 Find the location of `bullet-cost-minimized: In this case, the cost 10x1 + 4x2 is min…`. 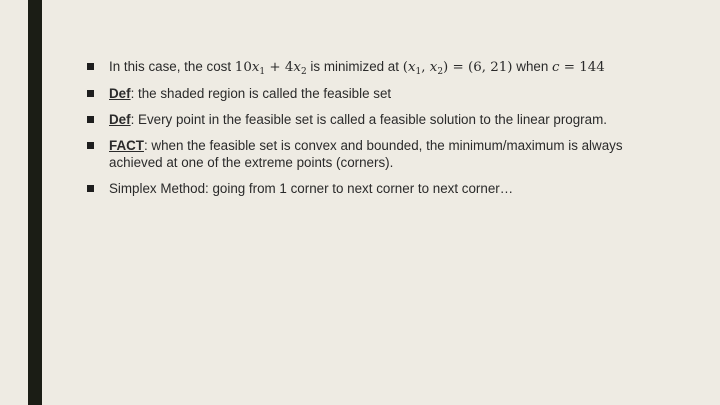

bullet-cost-minimized: In this case, the cost 10x1 + 4x2 is min… is located at coordinates (376, 67).